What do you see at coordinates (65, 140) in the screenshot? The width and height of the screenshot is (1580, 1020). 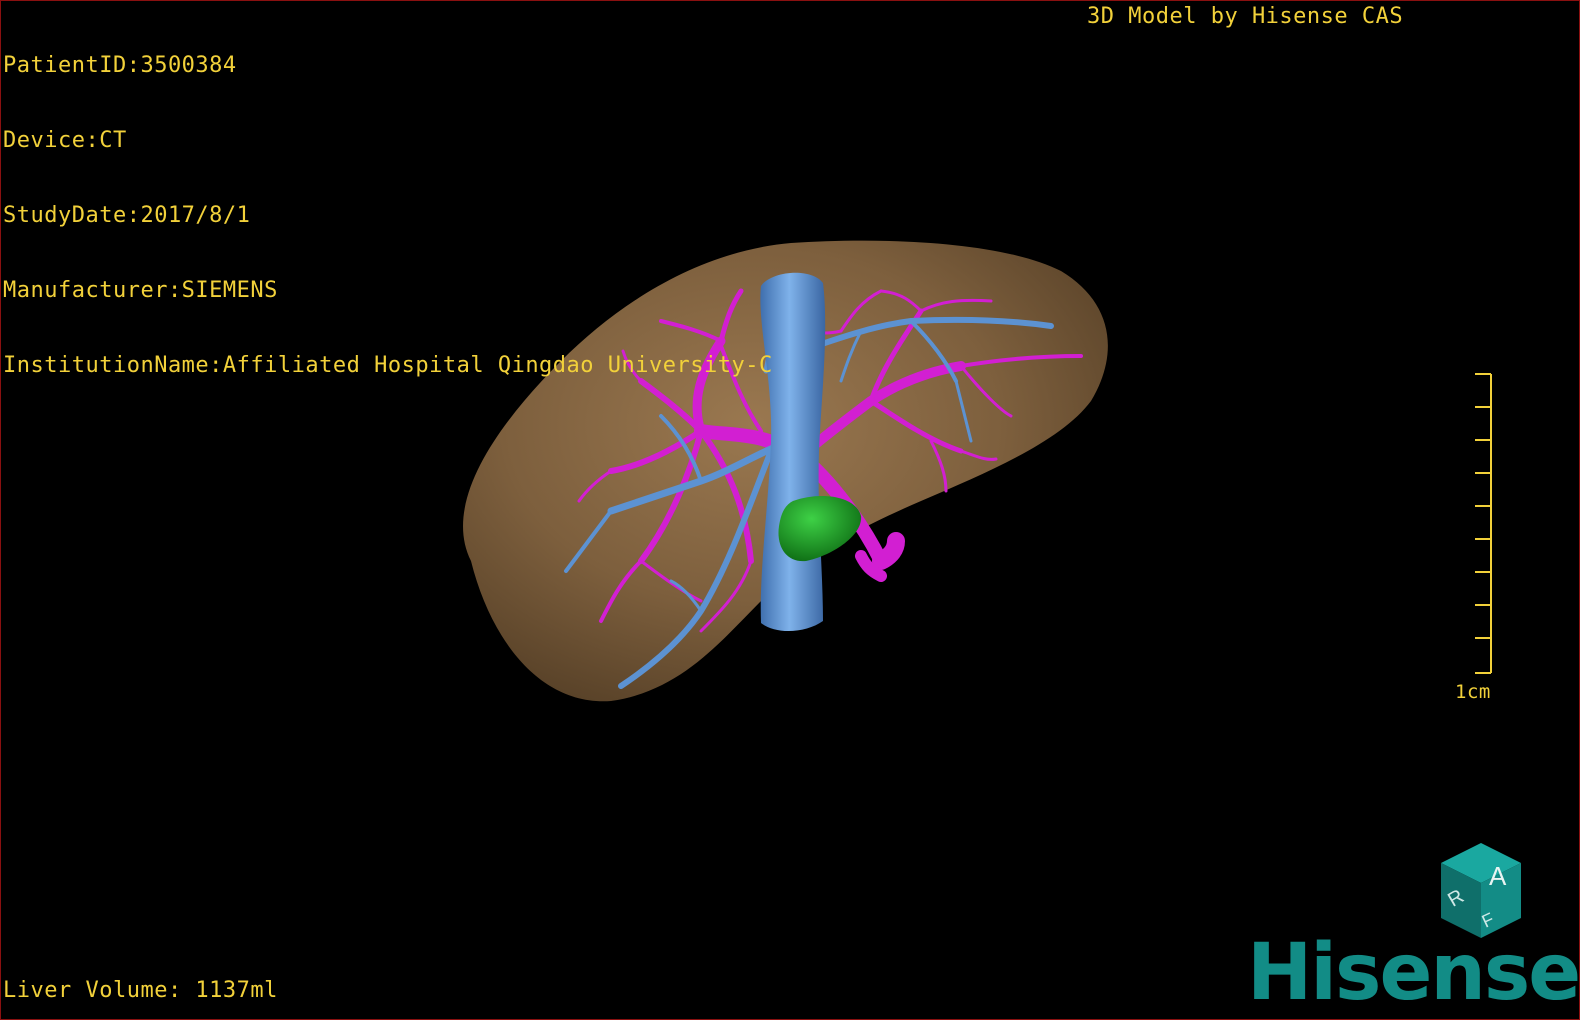 I see `device: Device:CT` at bounding box center [65, 140].